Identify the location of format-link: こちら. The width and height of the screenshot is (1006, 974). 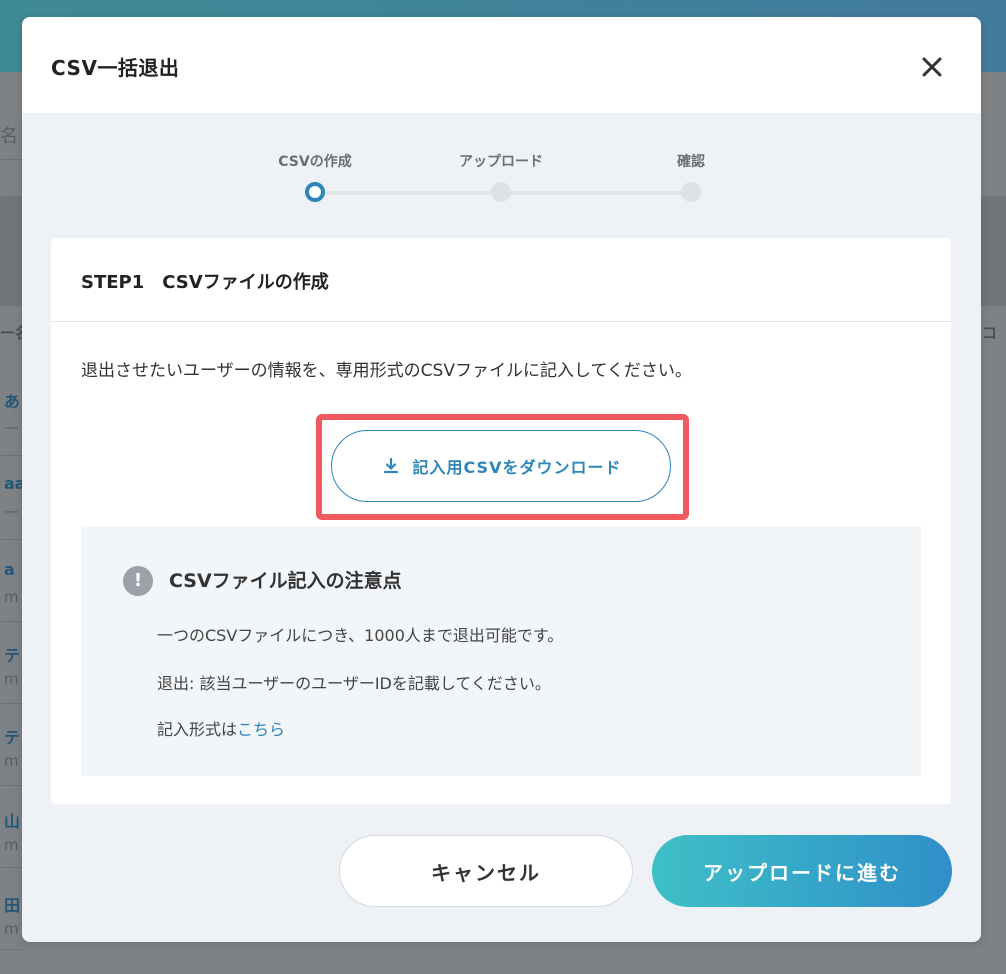
(261, 729).